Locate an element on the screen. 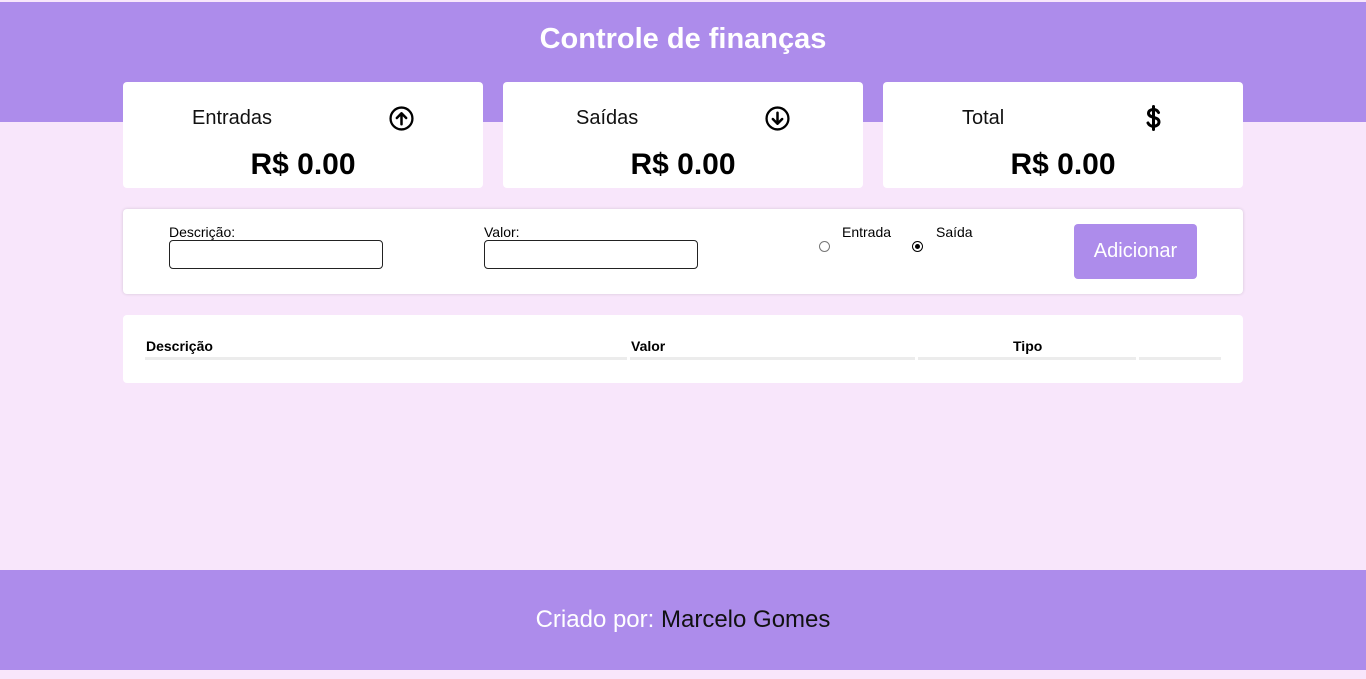 The width and height of the screenshot is (1366, 679). total-card: Total R$ 0.00 is located at coordinates (1063, 135).